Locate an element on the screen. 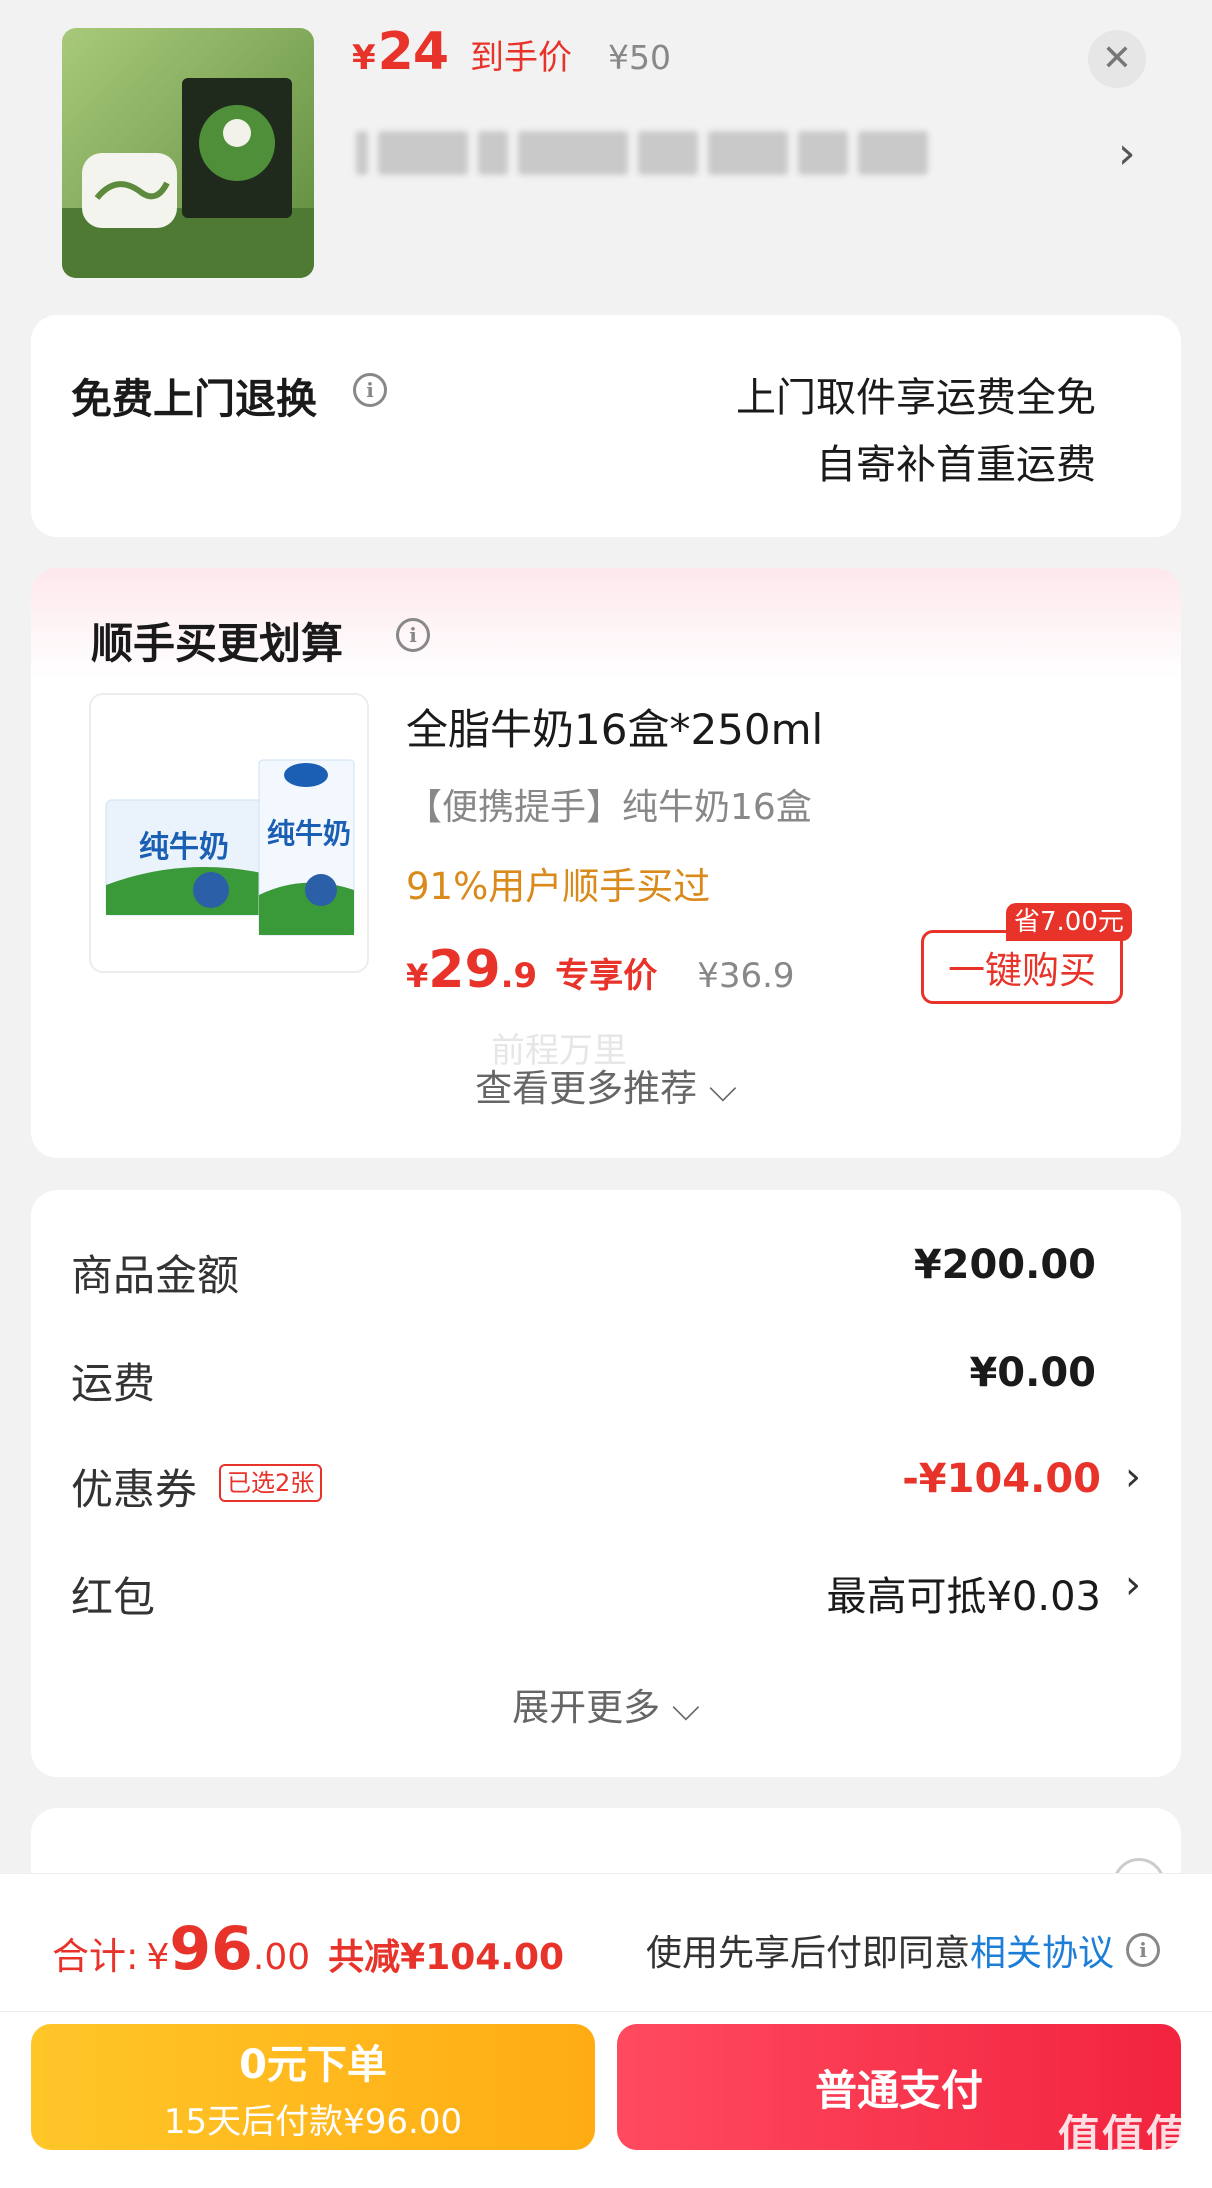 The width and height of the screenshot is (1212, 2188). order-total: 合计: ¥ 96 .00 共减¥104.00 is located at coordinates (308, 1949).